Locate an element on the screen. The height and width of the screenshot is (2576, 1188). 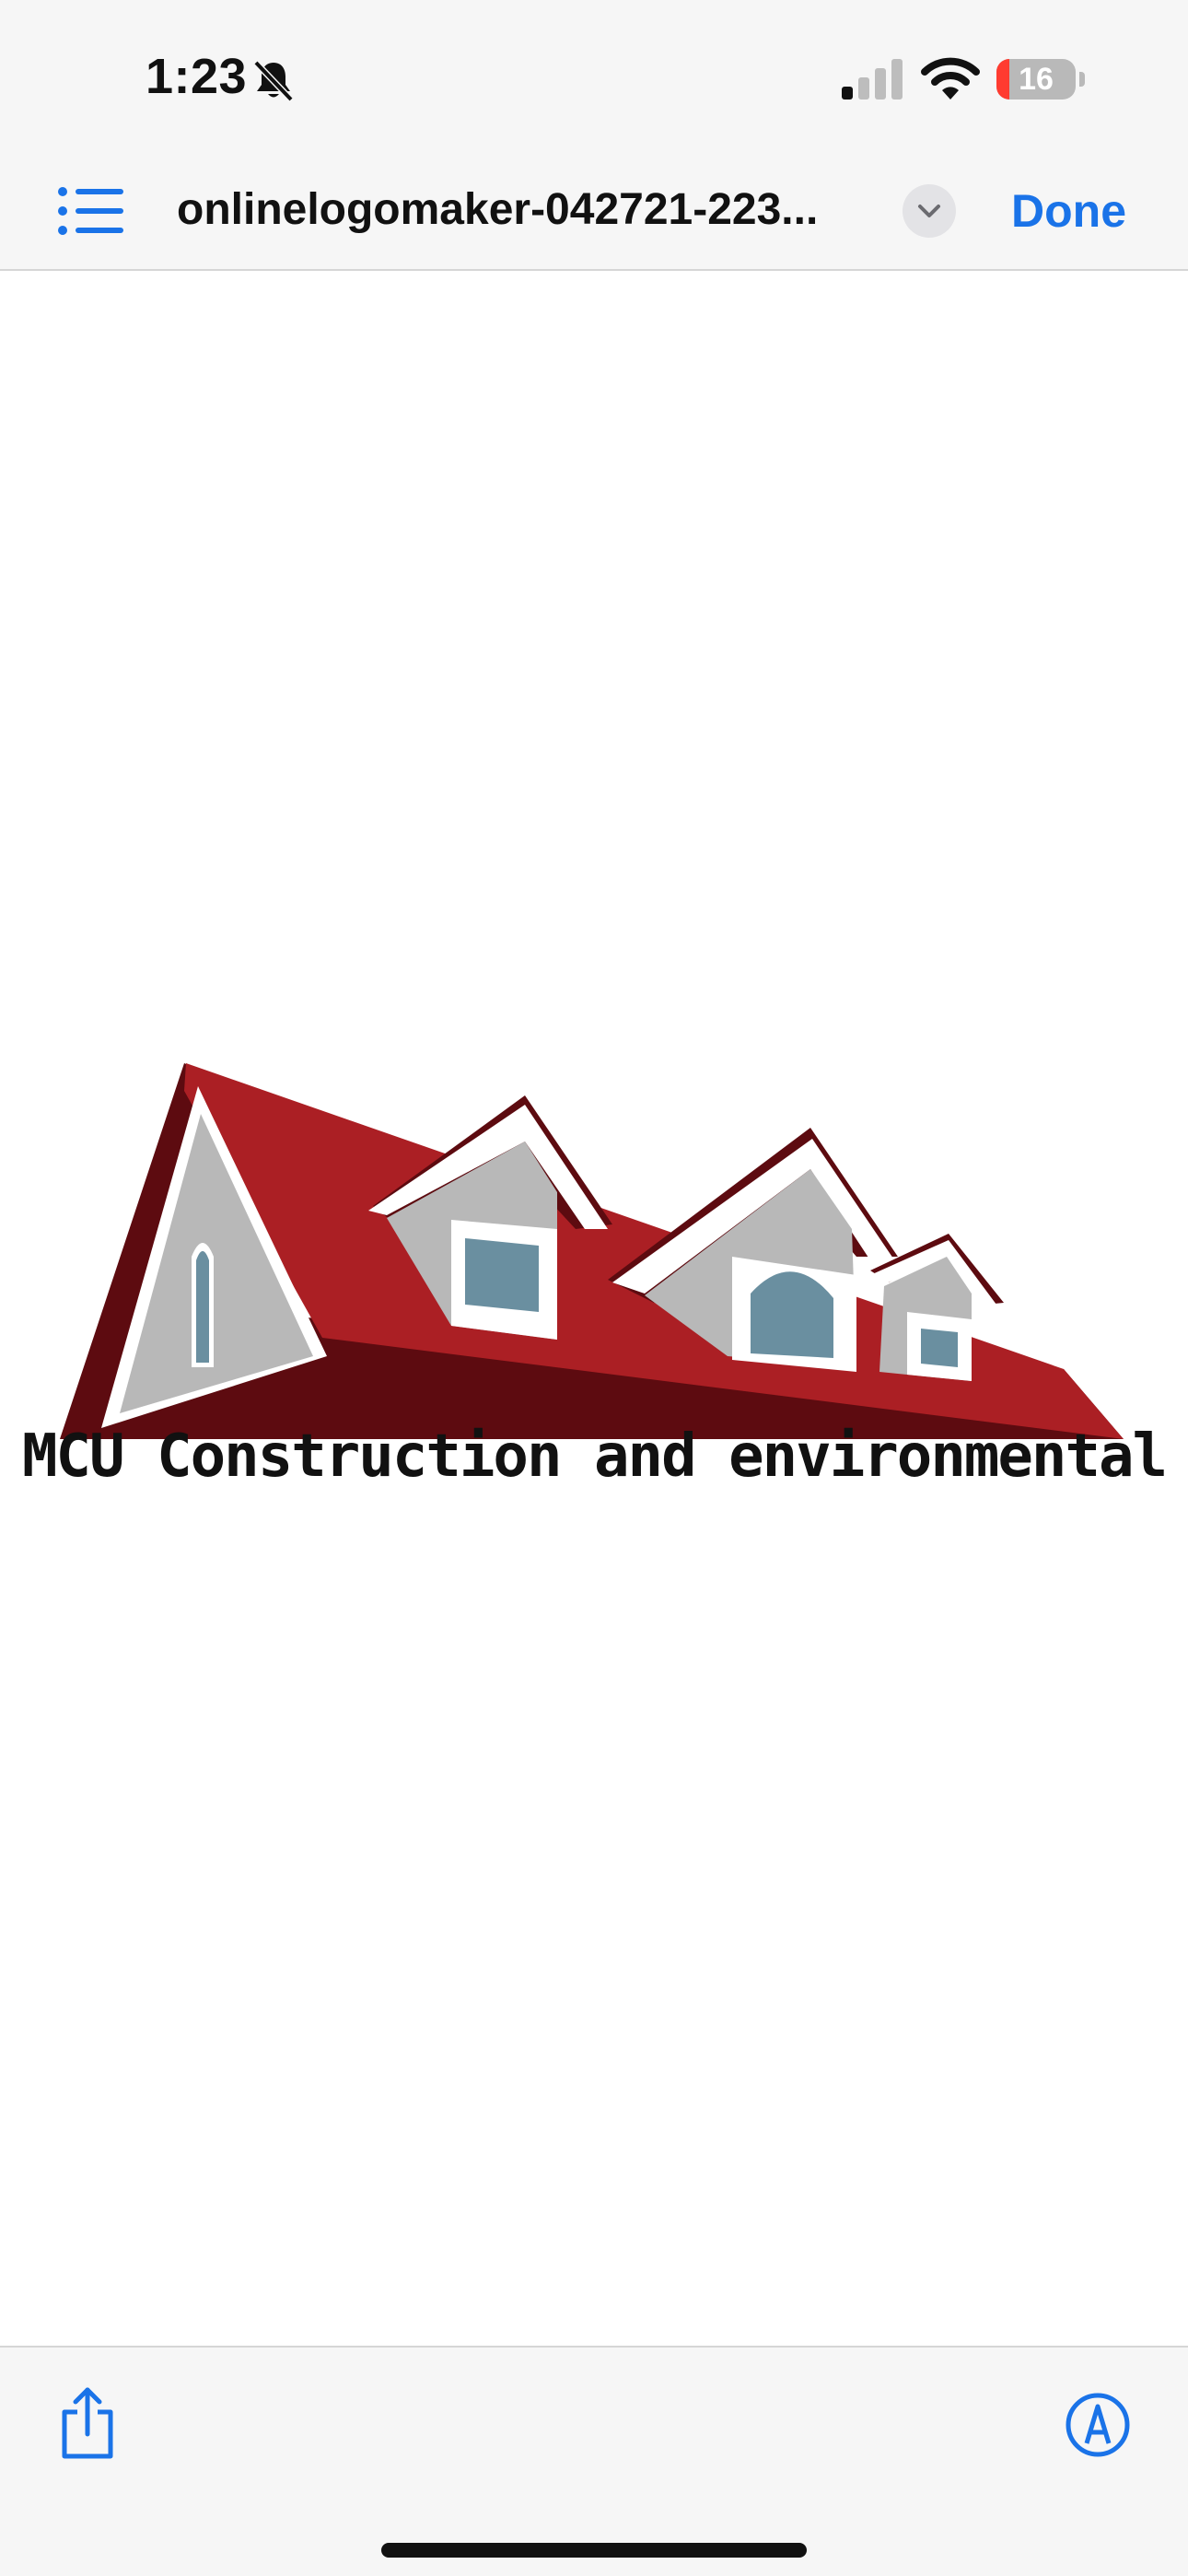
battery-icon: 16 is located at coordinates (1040, 79).